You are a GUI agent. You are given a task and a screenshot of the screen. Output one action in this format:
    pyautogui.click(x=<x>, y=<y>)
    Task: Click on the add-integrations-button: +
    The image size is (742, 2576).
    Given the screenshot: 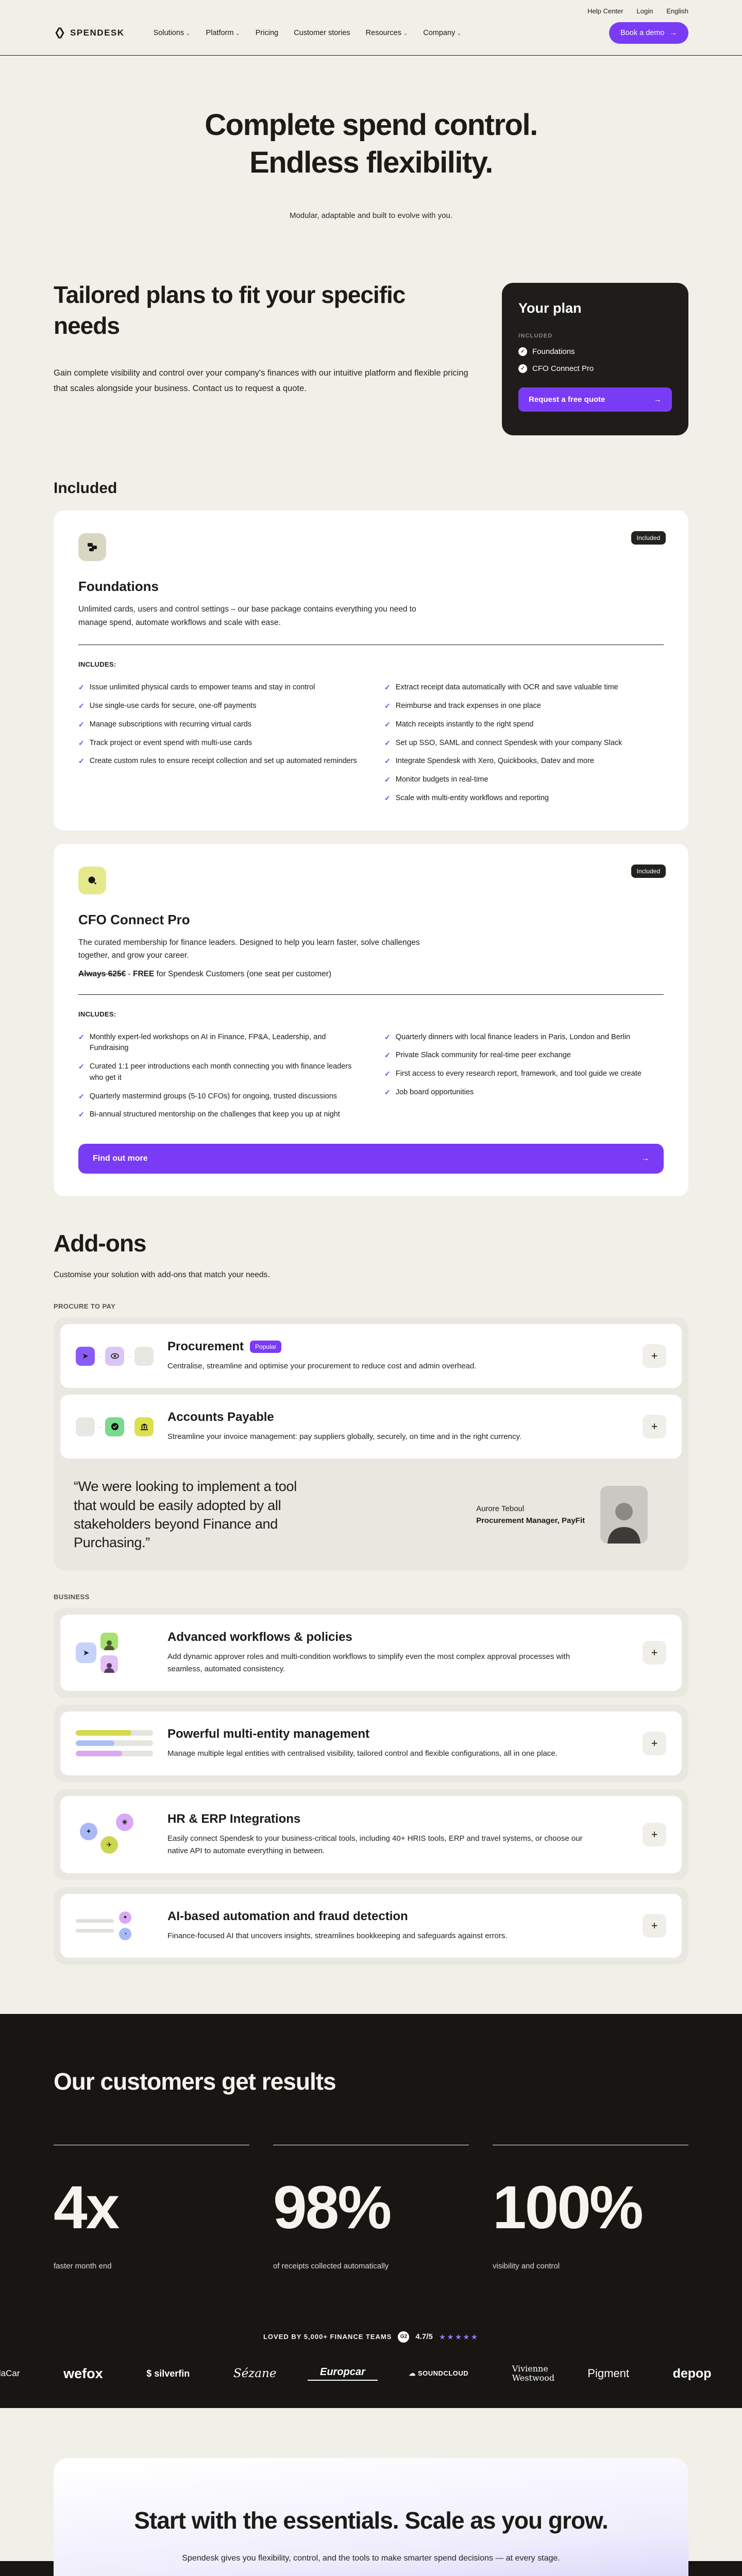 What is the action you would take?
    pyautogui.click(x=654, y=1834)
    